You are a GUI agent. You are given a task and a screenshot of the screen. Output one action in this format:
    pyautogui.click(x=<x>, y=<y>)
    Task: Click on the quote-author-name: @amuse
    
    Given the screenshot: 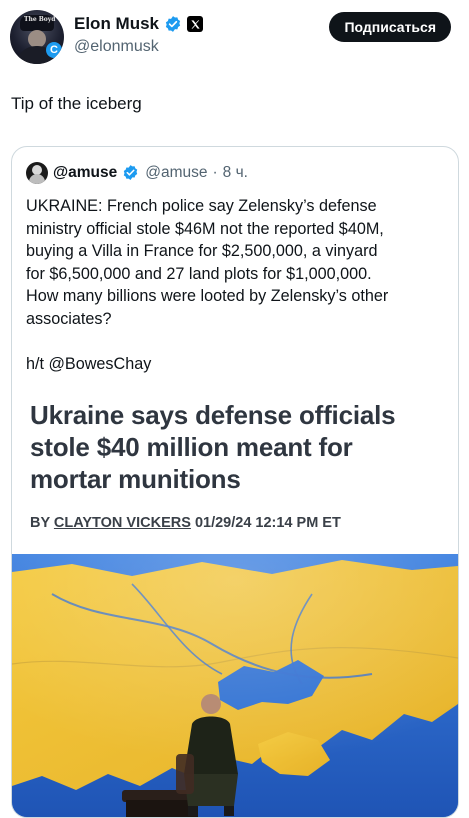 What is the action you would take?
    pyautogui.click(x=85, y=173)
    